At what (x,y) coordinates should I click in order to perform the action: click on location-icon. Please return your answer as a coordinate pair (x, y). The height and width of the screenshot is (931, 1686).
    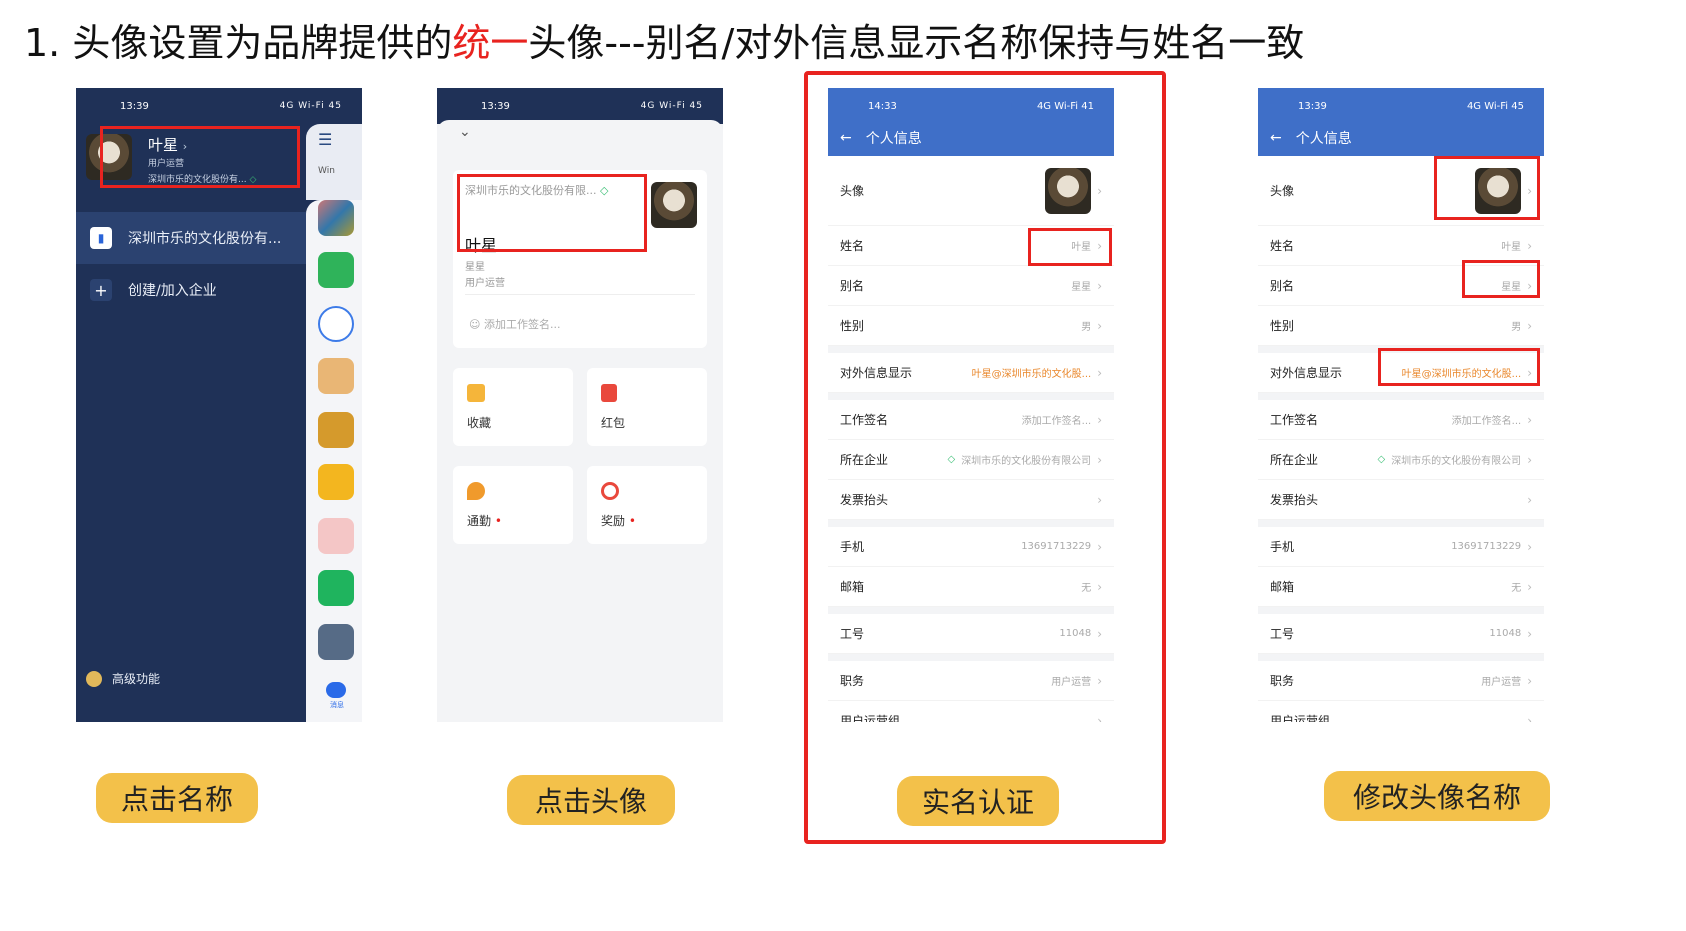
    Looking at the image, I should click on (476, 491).